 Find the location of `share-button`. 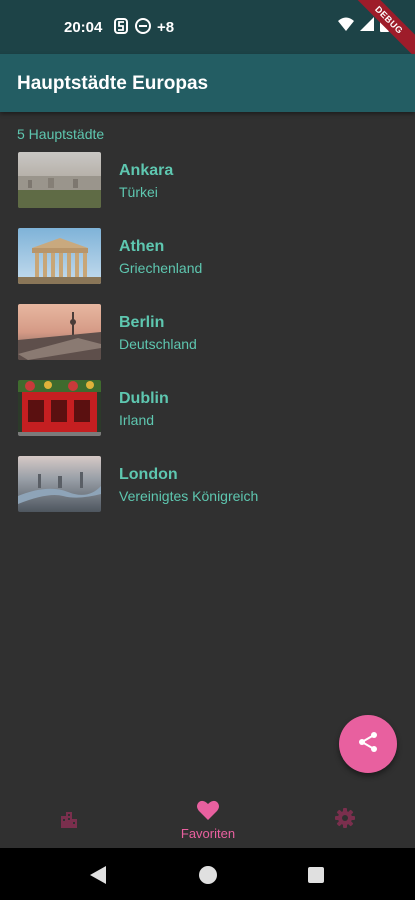

share-button is located at coordinates (368, 744).